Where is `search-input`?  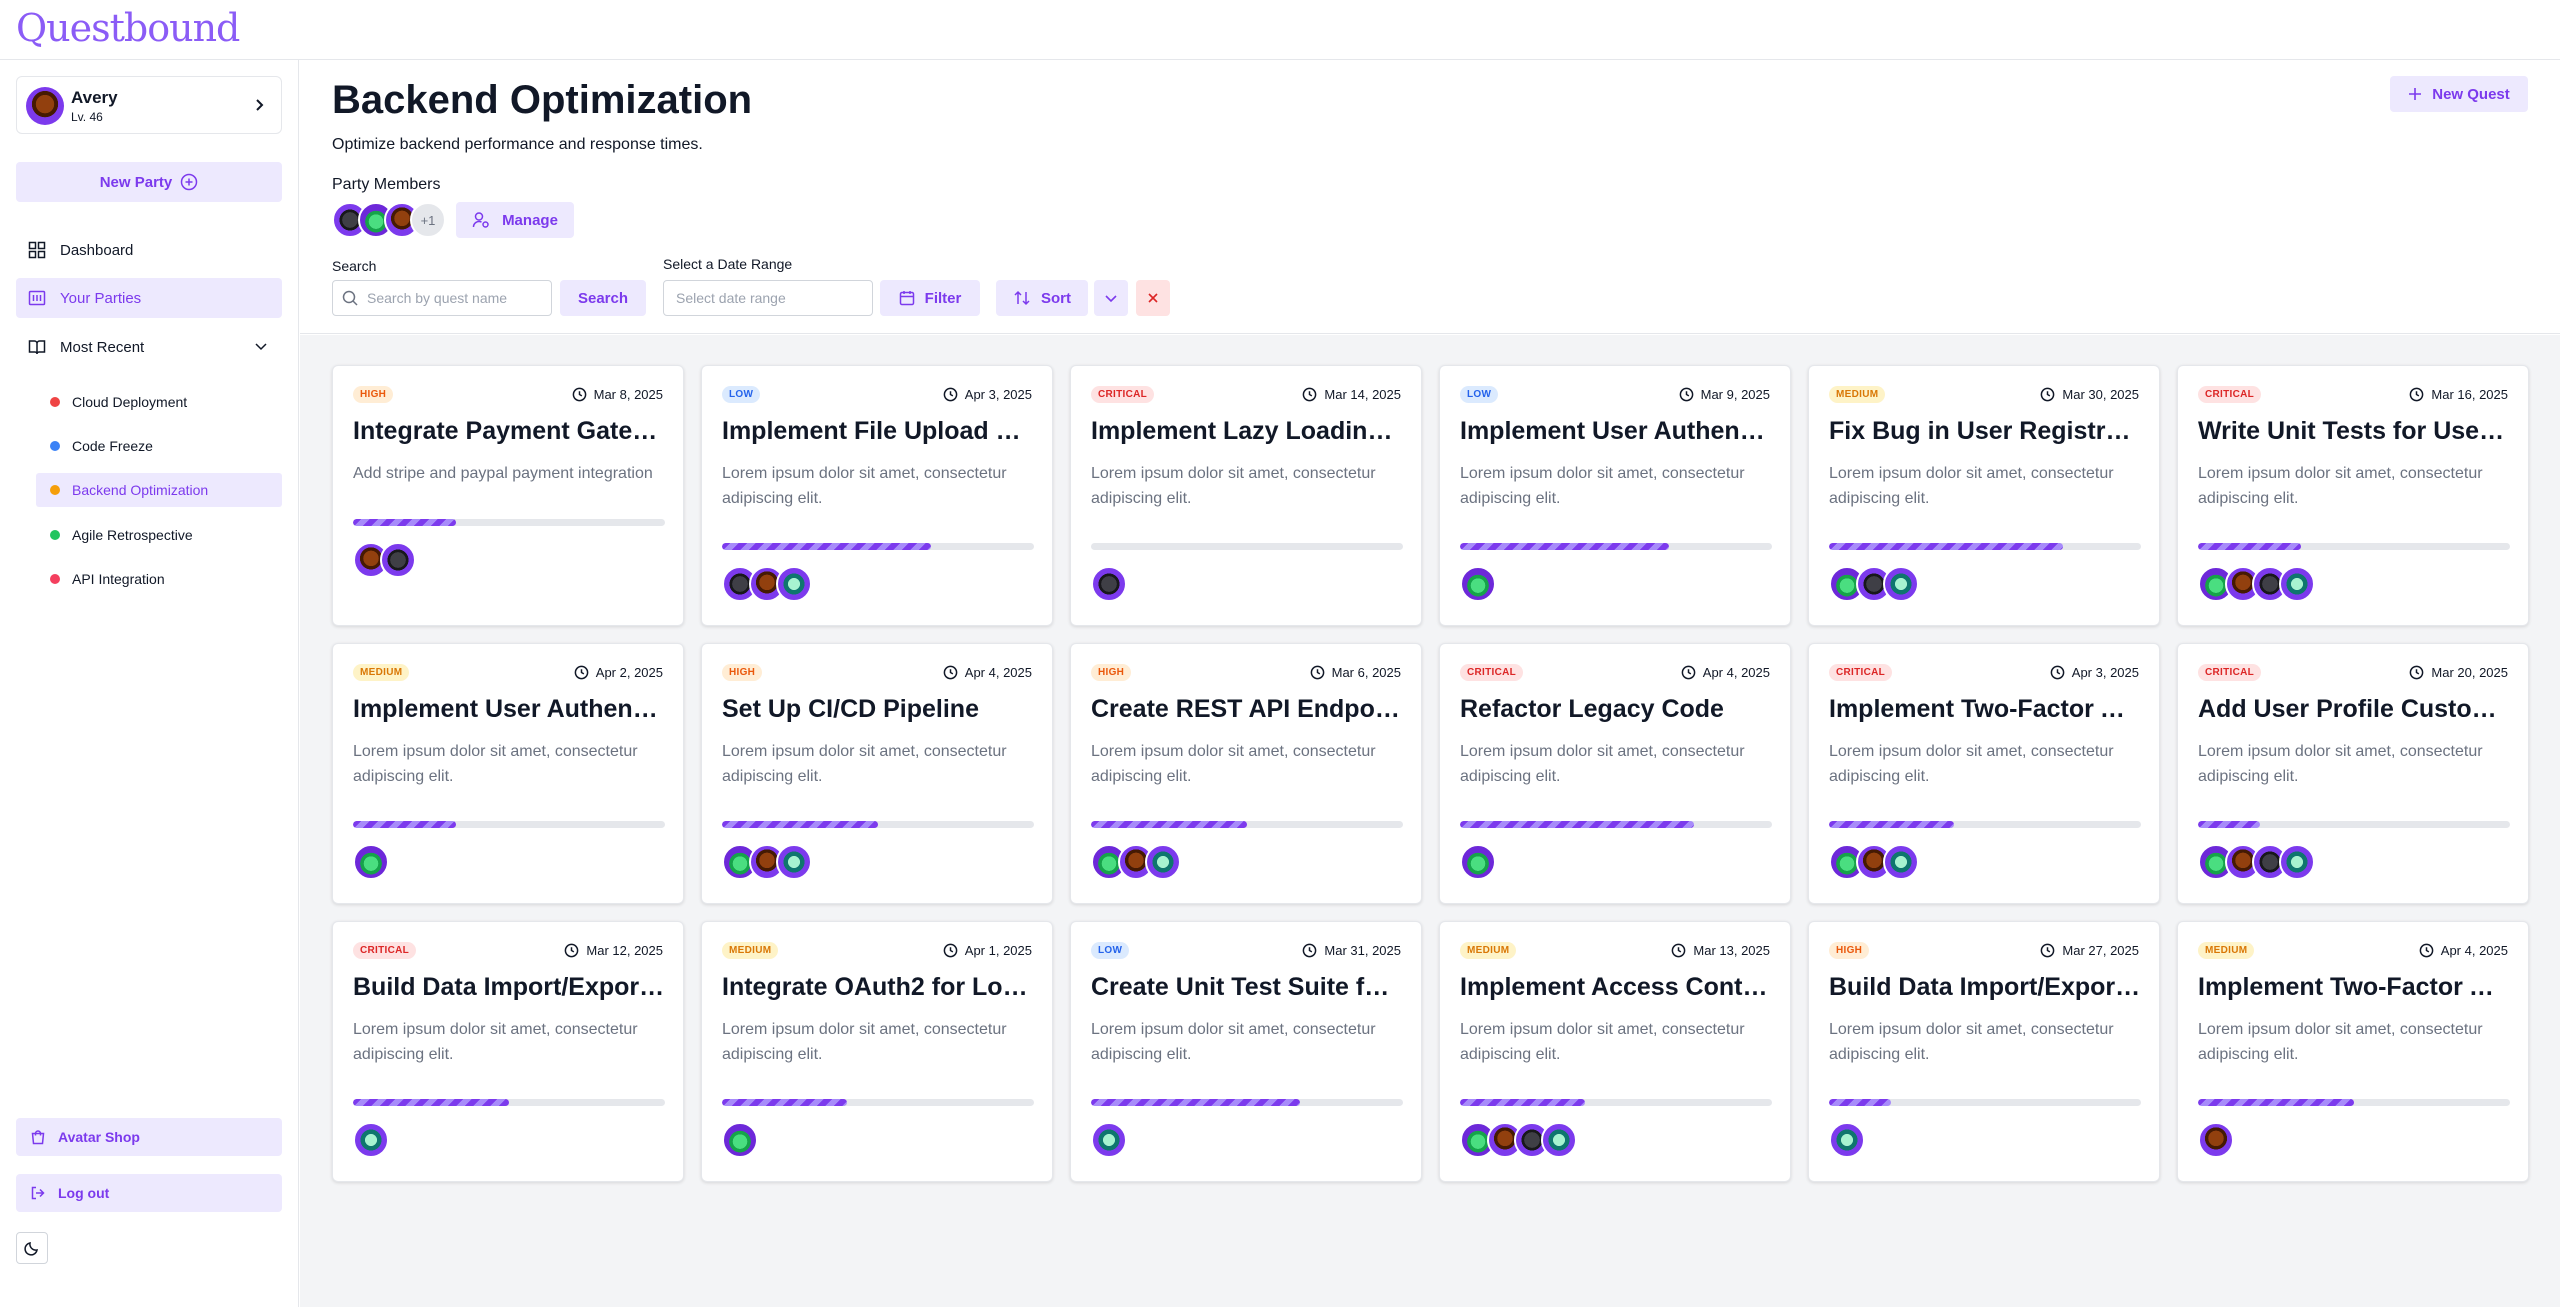
search-input is located at coordinates (442, 298).